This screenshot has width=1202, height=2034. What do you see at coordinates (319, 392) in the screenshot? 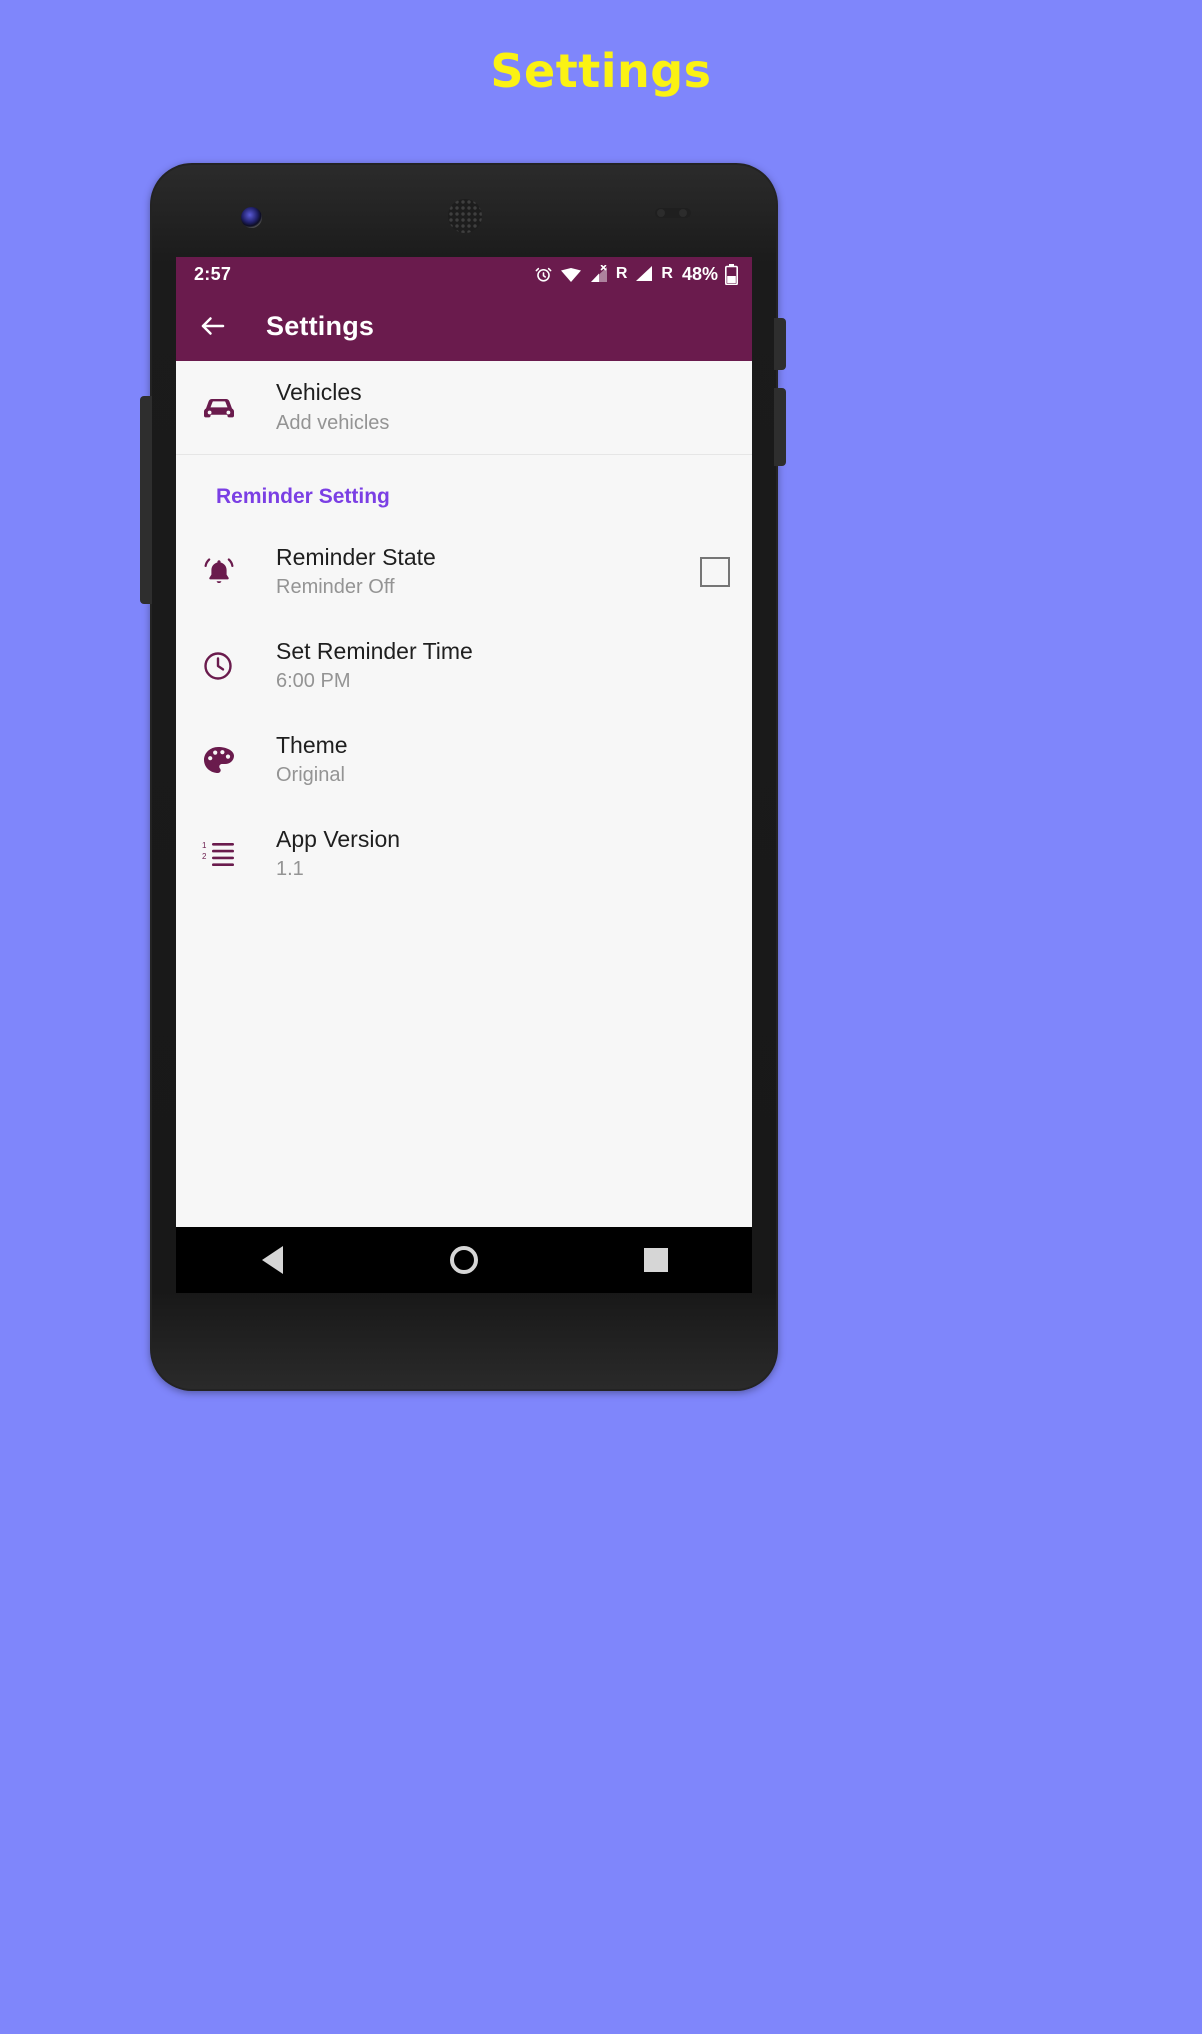
I see `row-title: Vehicles` at bounding box center [319, 392].